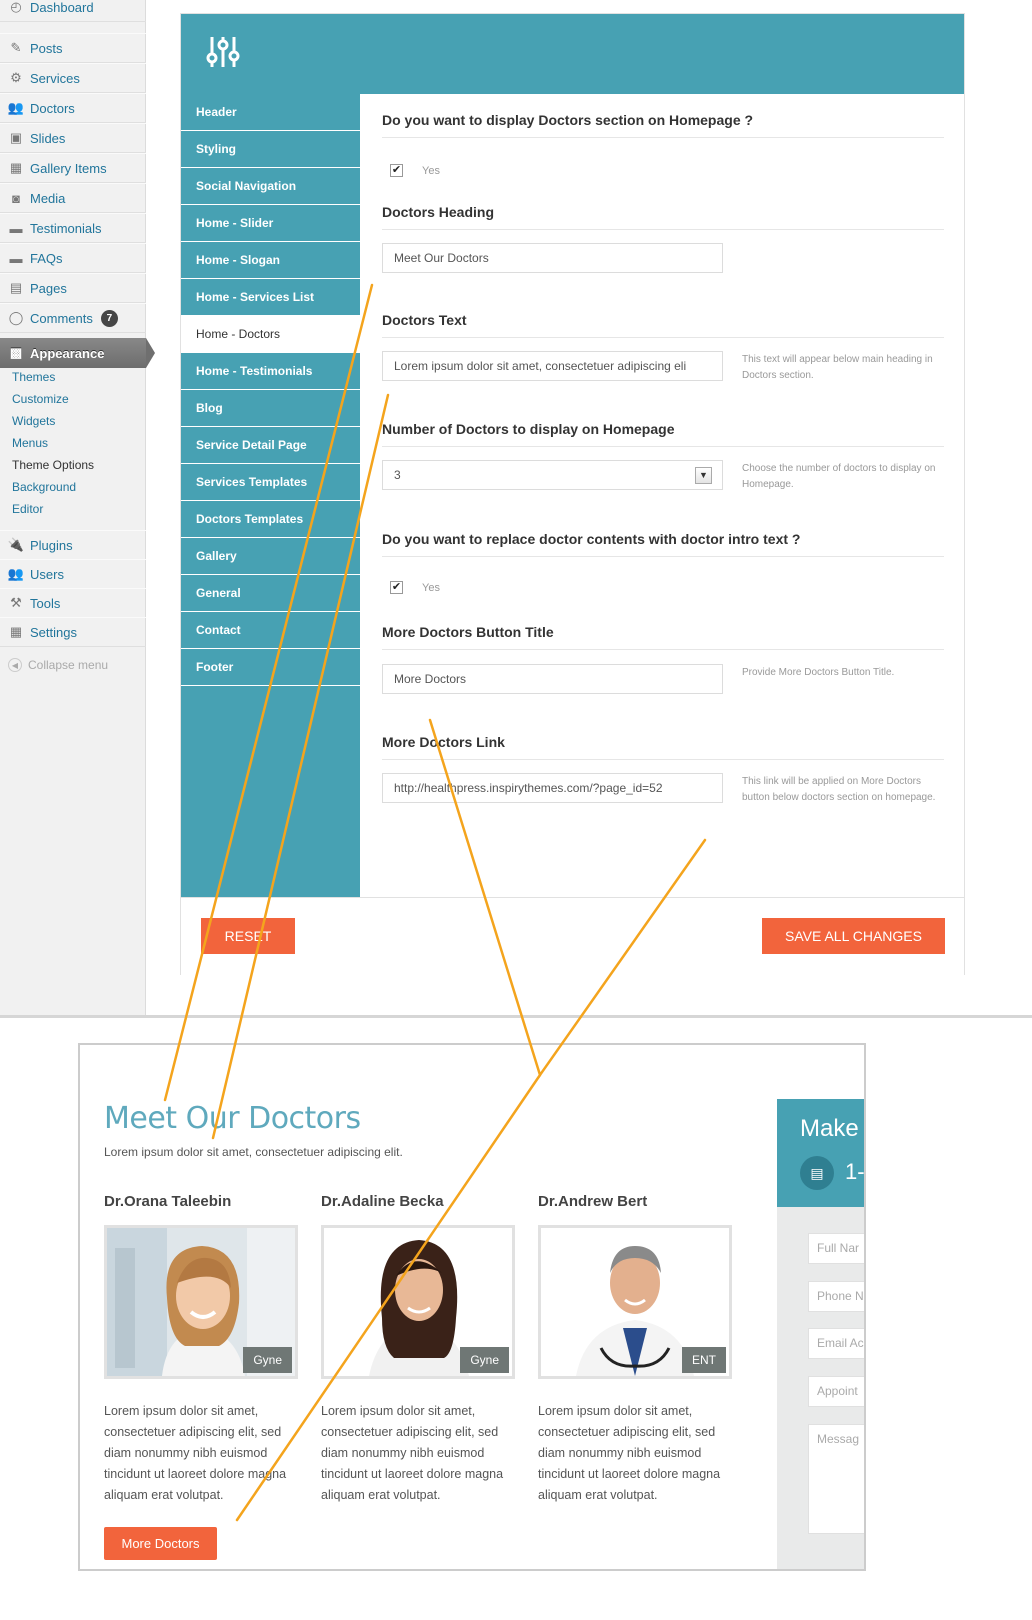 Image resolution: width=1032 pixels, height=1620 pixels. Describe the element at coordinates (77, 353) in the screenshot. I see `menu-appearance: ▩ Appearance` at that location.